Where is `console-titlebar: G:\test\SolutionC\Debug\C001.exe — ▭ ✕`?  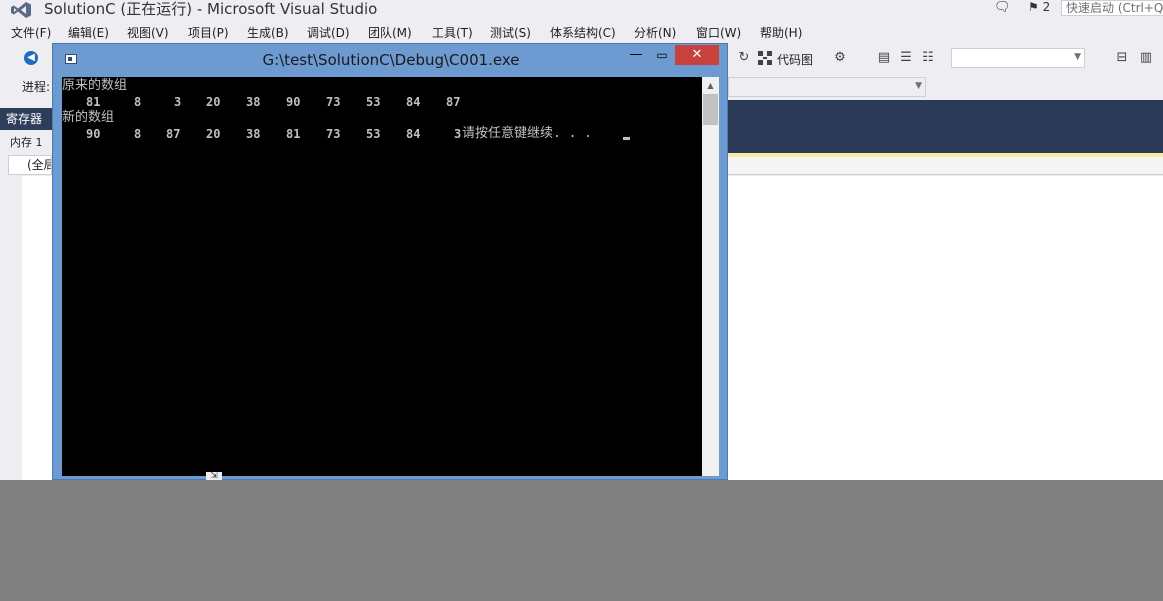 console-titlebar: G:\test\SolutionC\Debug\C001.exe — ▭ ✕ is located at coordinates (390, 60).